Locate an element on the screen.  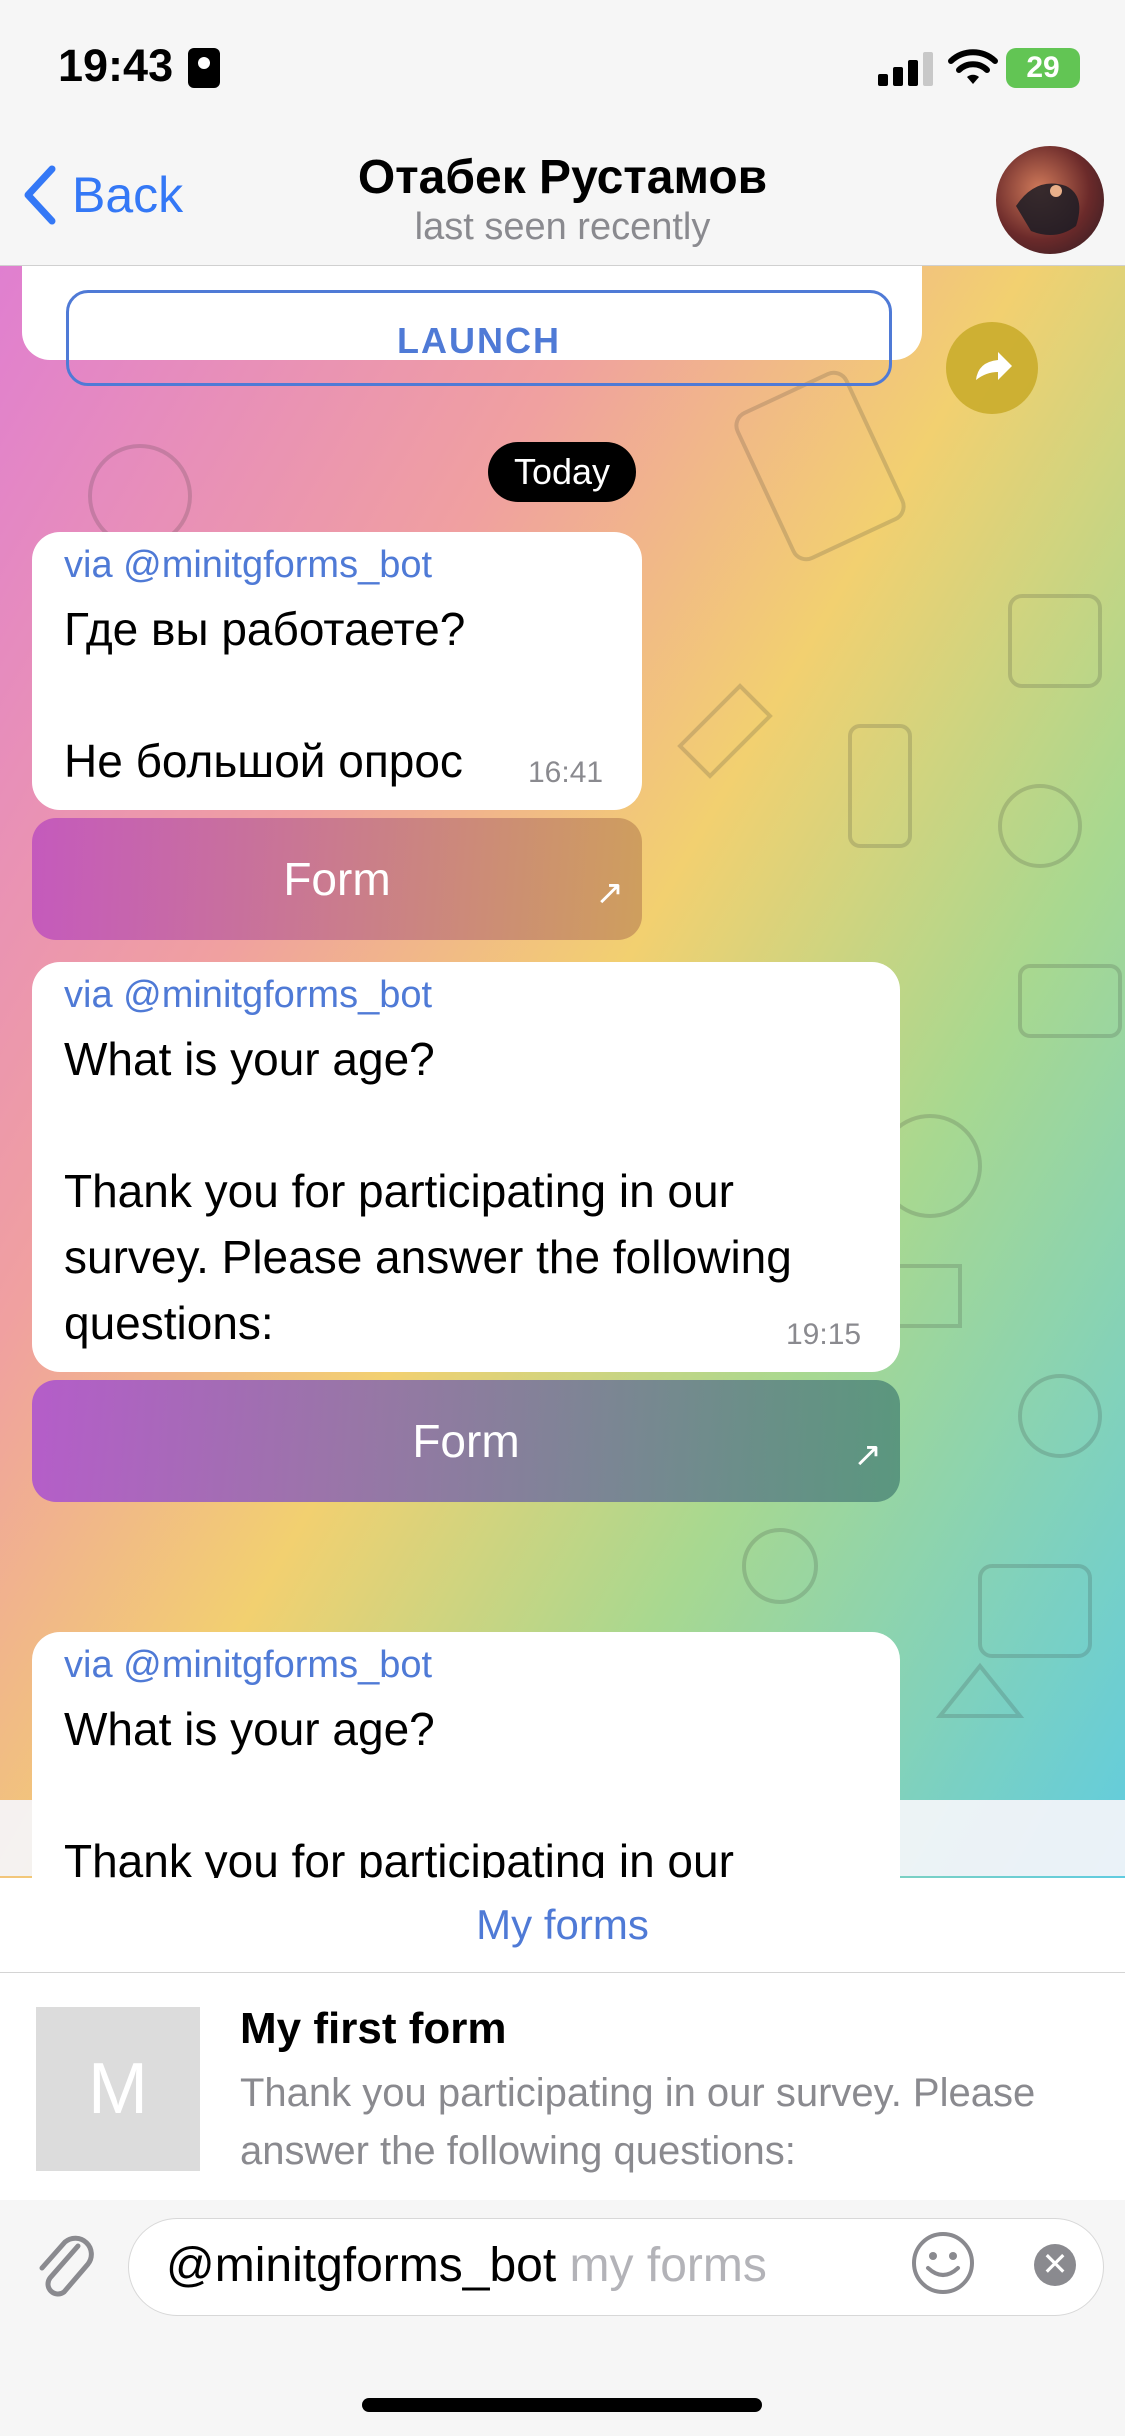
focus-icon is located at coordinates (204, 68).